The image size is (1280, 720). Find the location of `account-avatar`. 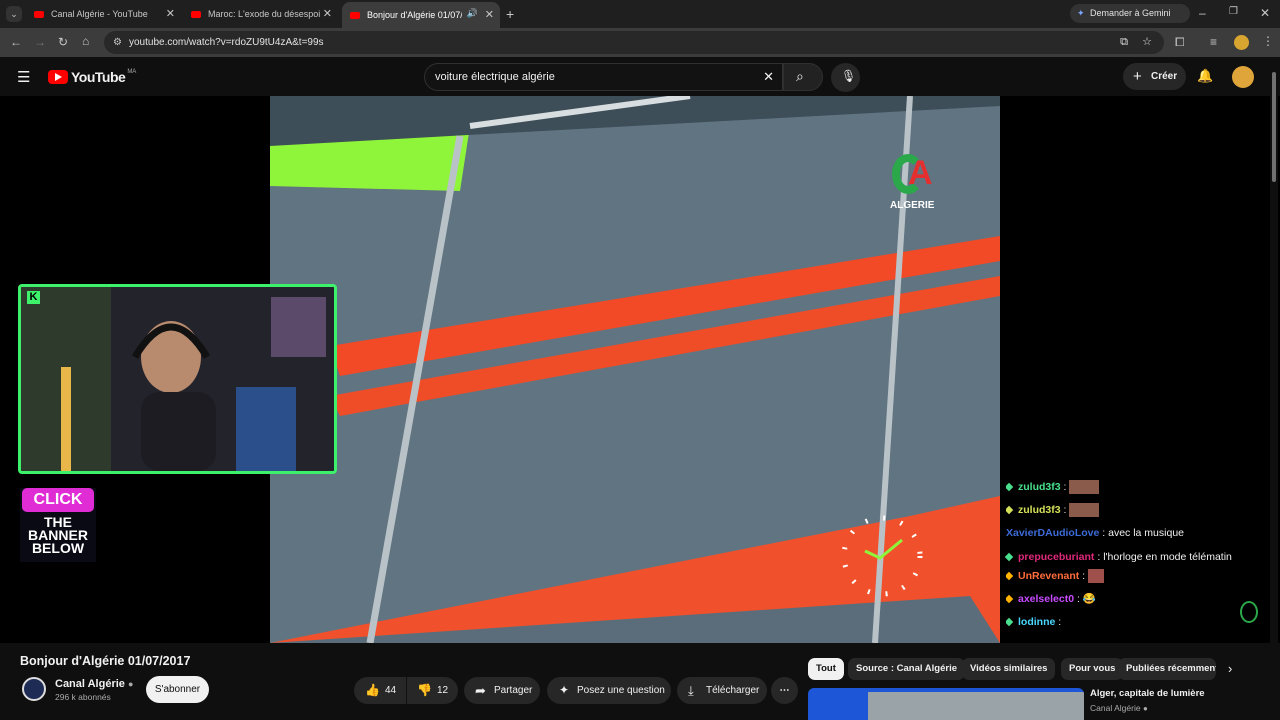

account-avatar is located at coordinates (1243, 77).